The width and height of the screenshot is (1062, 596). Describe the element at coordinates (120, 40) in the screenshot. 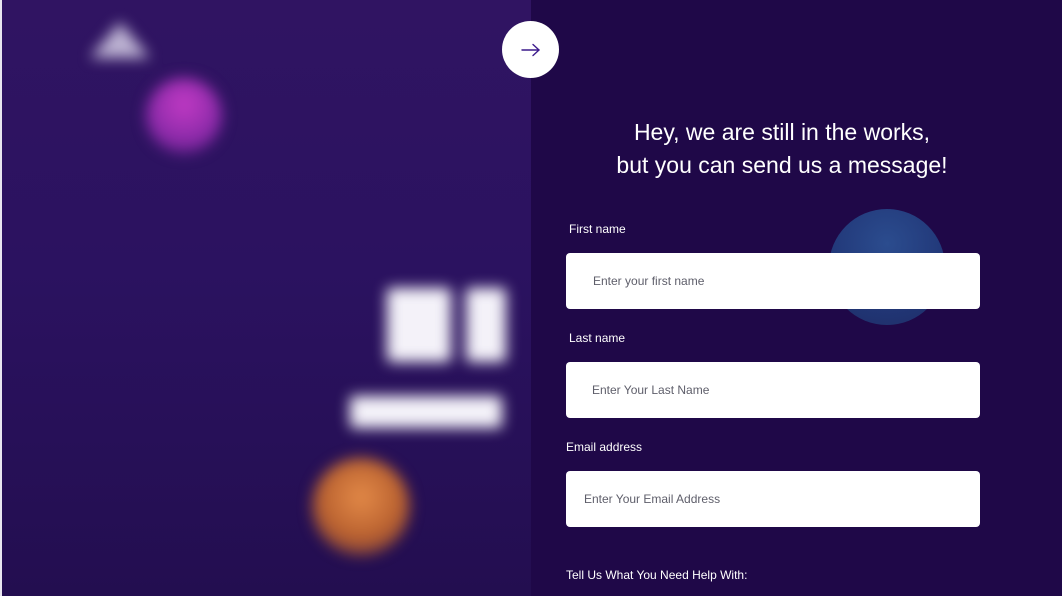

I see `triangle-decoration` at that location.